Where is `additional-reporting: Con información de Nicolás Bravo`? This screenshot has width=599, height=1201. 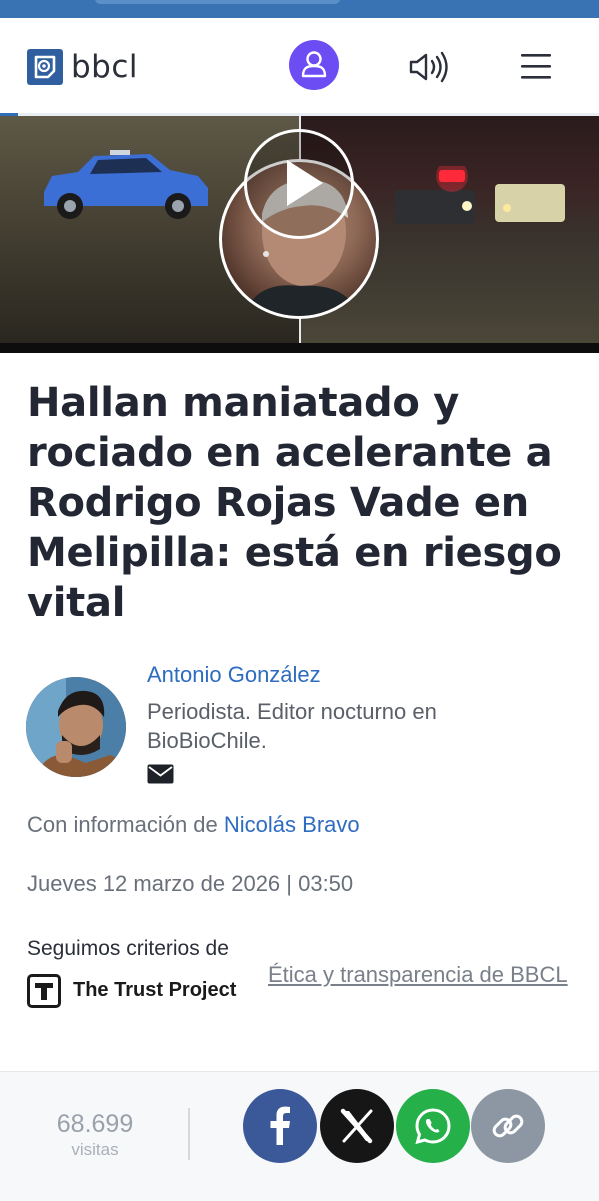
additional-reporting: Con información de Nicolás Bravo is located at coordinates (193, 825).